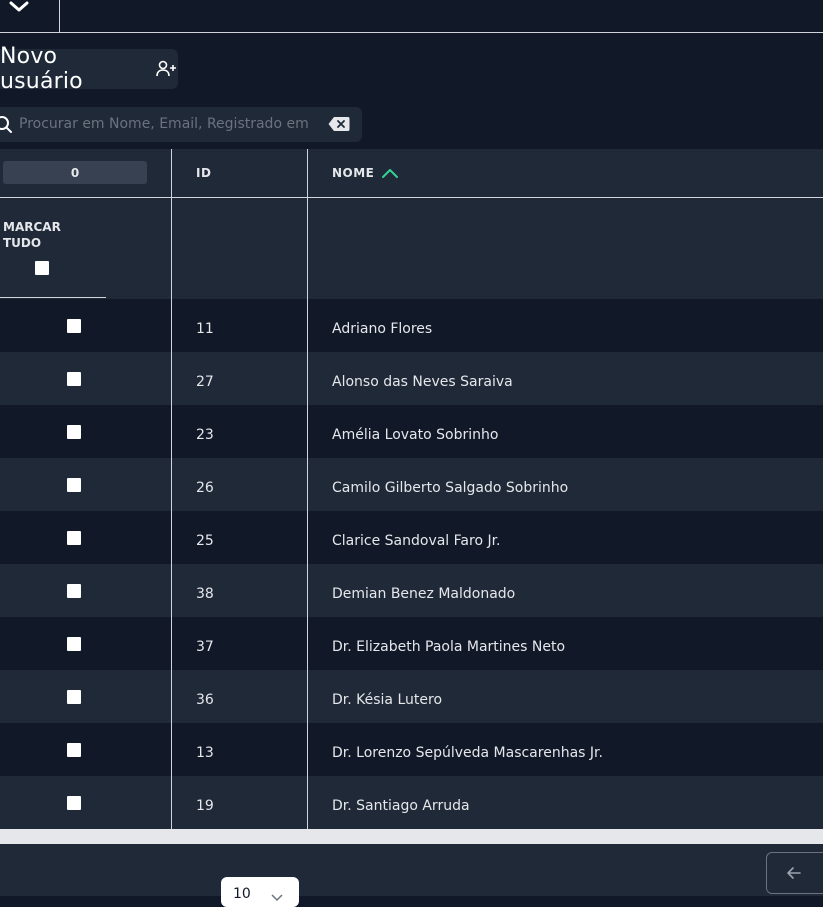 The image size is (823, 907). Describe the element at coordinates (205, 700) in the screenshot. I see `cell-id: 36` at that location.